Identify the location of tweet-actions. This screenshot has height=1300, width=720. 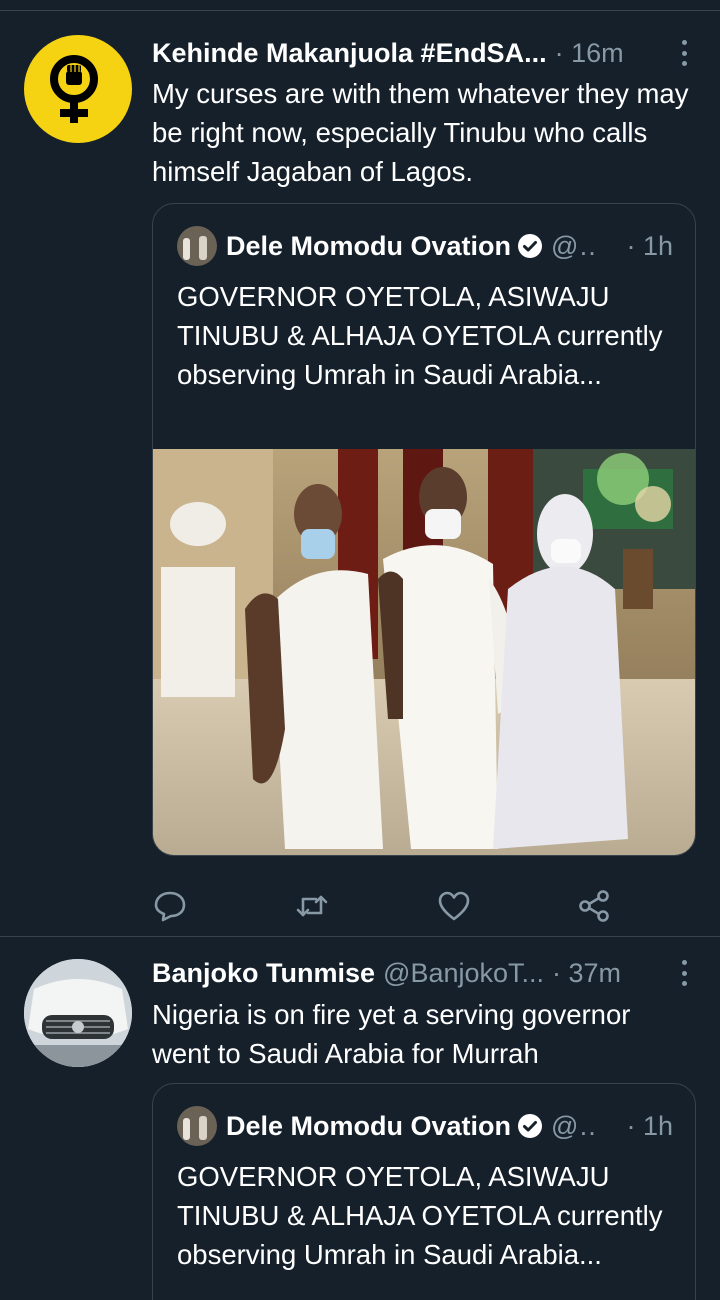
(392, 906).